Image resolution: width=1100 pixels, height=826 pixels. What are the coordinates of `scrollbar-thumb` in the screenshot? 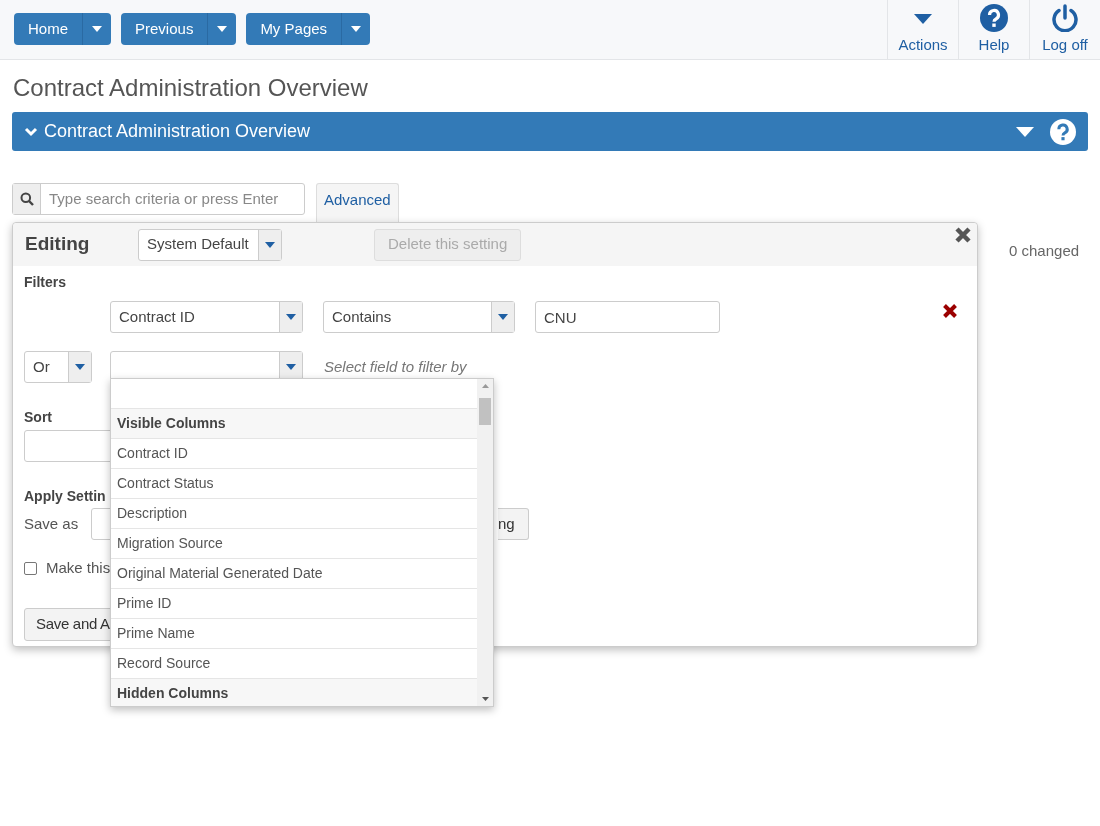 It's located at (485, 411).